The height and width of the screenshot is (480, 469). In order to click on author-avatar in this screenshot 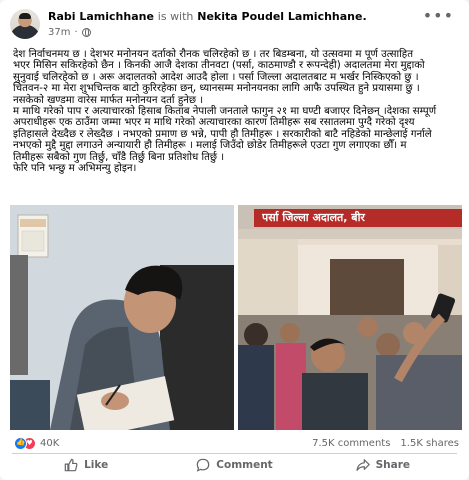, I will do `click(25, 24)`.